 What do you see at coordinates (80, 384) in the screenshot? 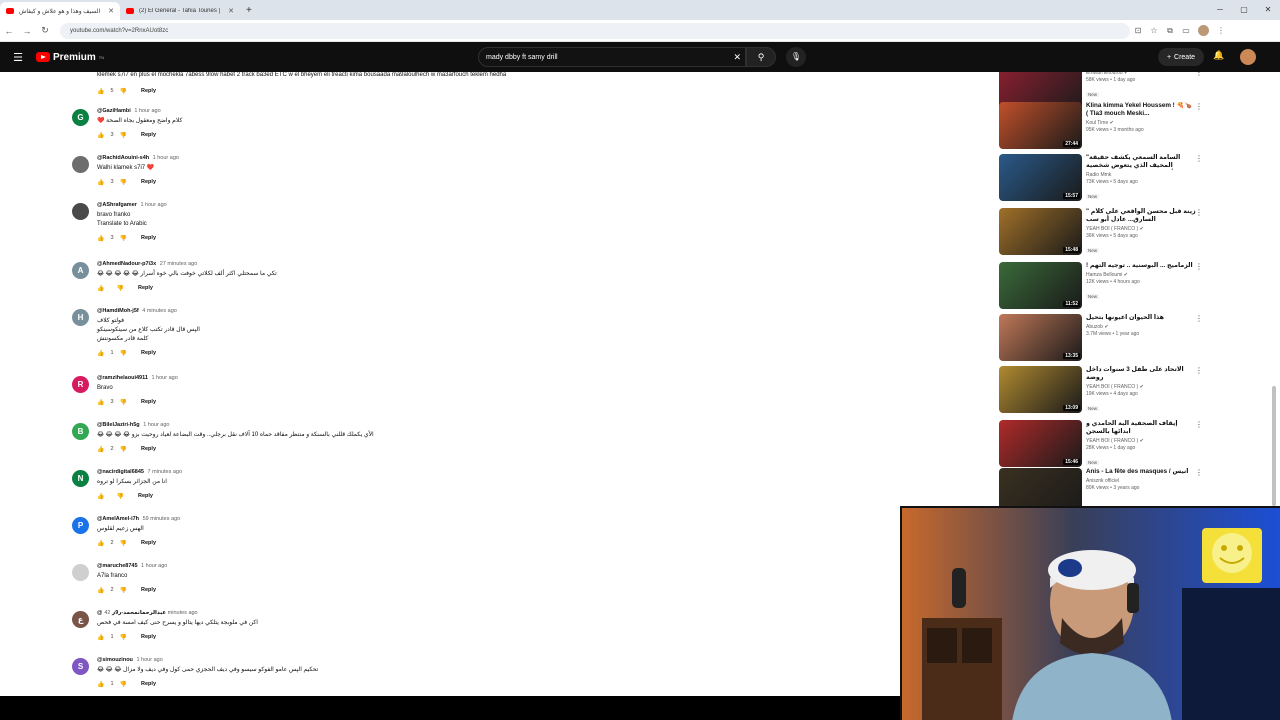
I see `commenter-avatar: R` at bounding box center [80, 384].